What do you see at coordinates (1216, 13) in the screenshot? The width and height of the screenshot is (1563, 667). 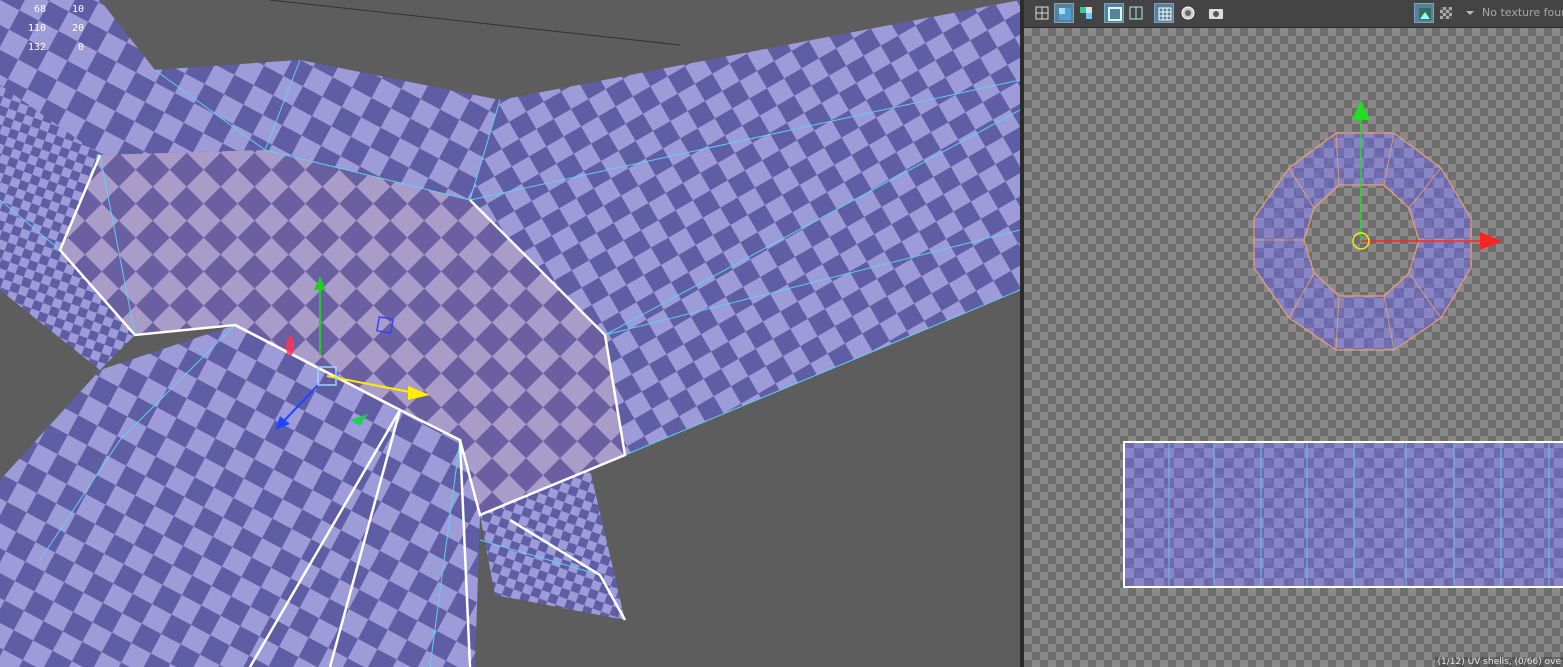 I see `snapshot-icon` at bounding box center [1216, 13].